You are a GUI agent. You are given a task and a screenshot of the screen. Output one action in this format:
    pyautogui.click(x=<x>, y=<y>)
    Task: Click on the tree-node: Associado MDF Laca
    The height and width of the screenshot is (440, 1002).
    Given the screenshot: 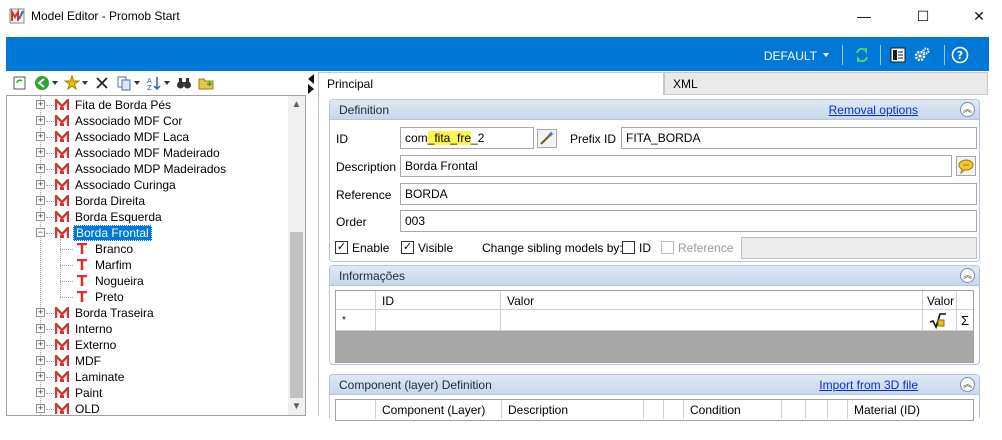 What is the action you would take?
    pyautogui.click(x=122, y=137)
    